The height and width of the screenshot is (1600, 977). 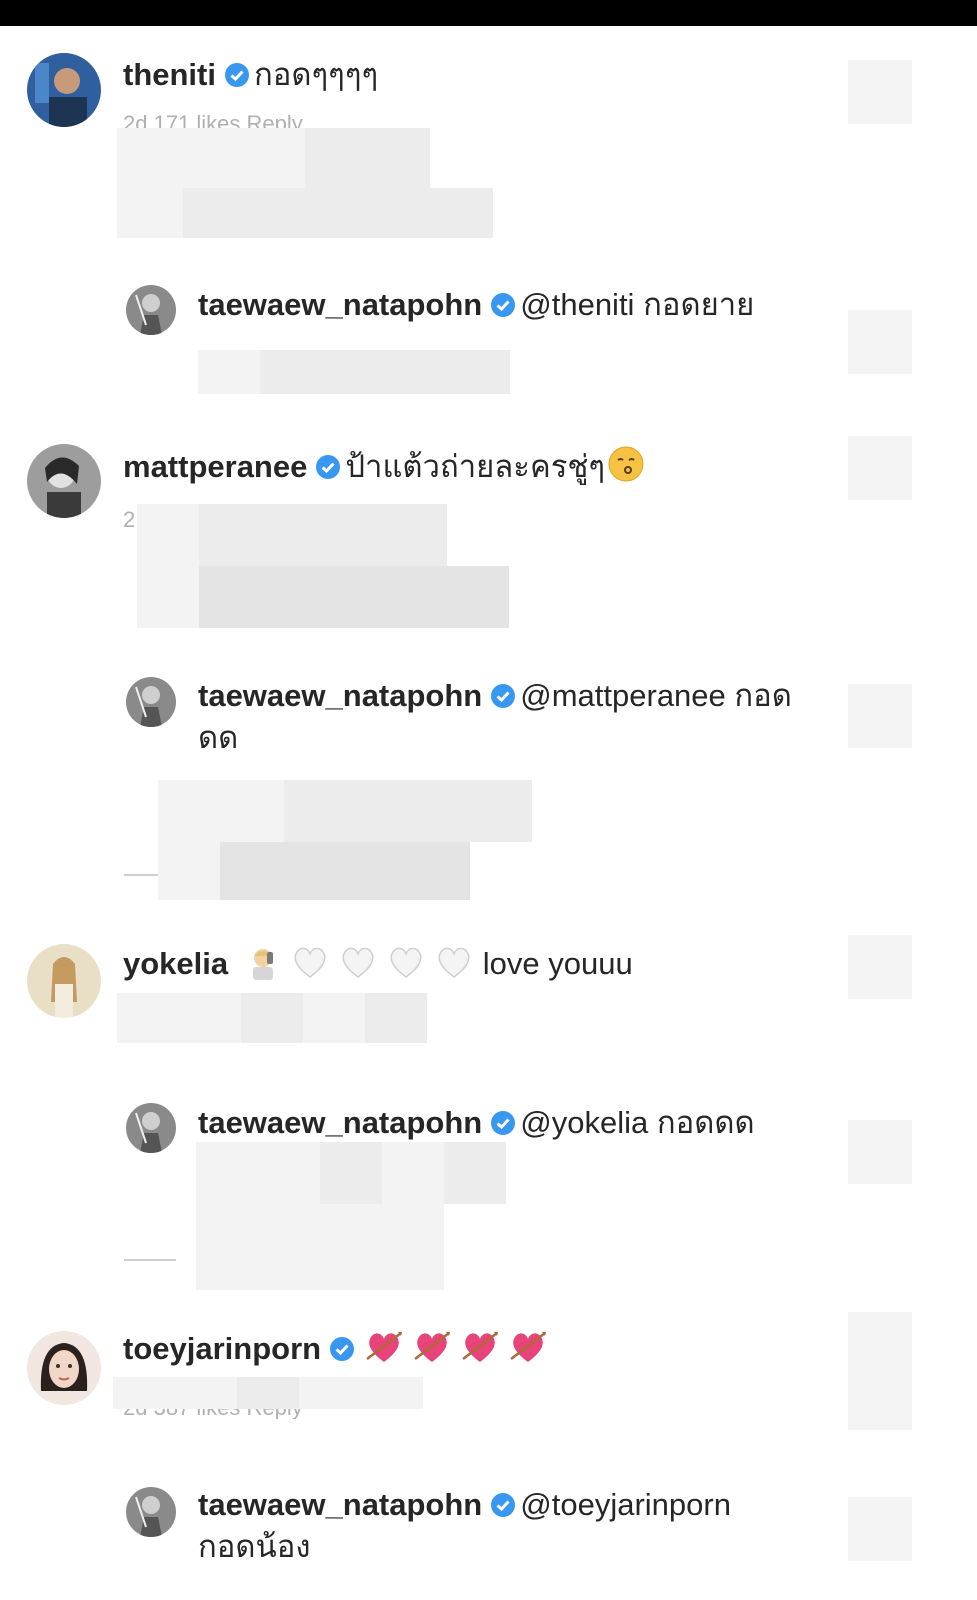 What do you see at coordinates (169, 74) in the screenshot?
I see `username-theniti: theniti` at bounding box center [169, 74].